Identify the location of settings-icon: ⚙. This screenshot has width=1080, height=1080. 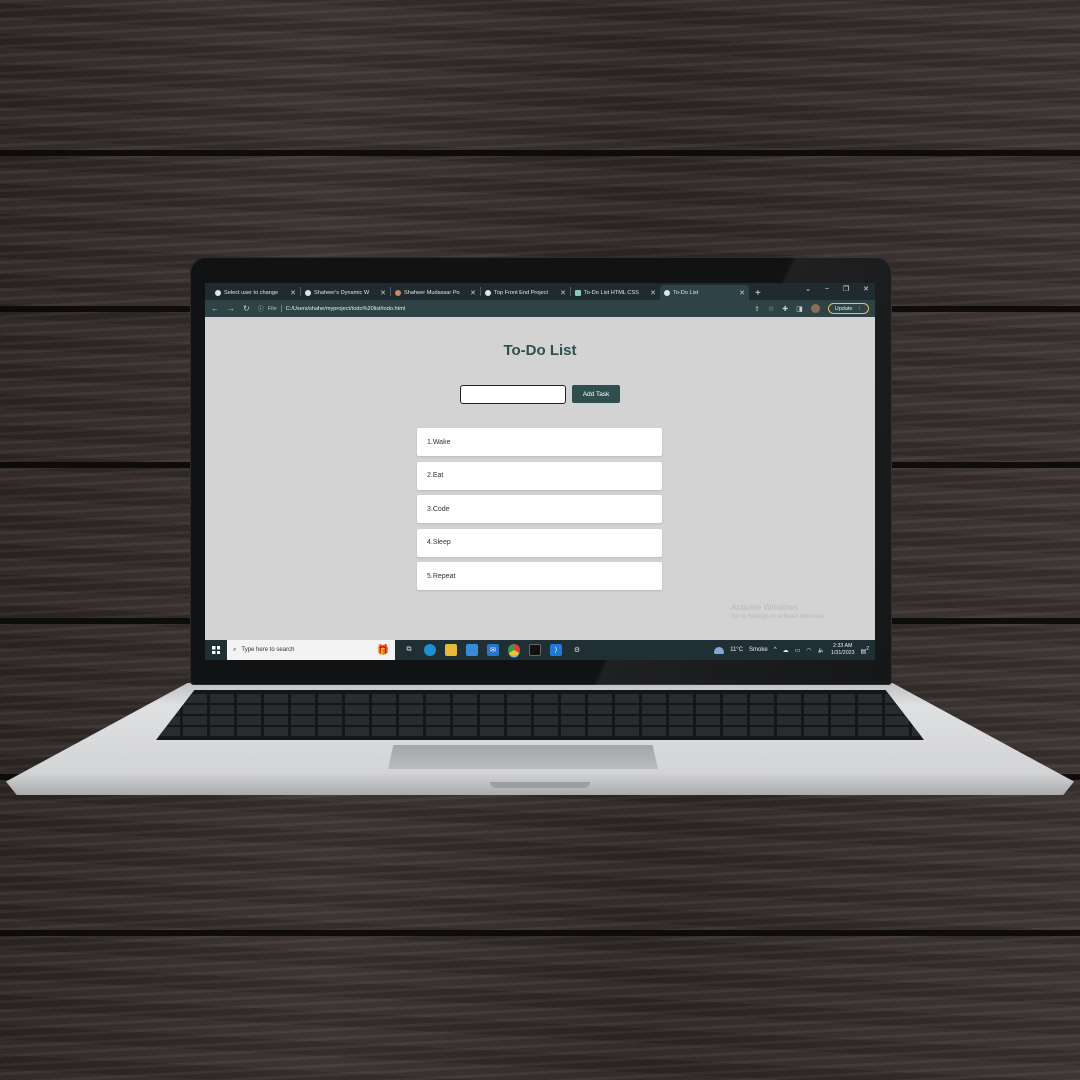
(577, 650).